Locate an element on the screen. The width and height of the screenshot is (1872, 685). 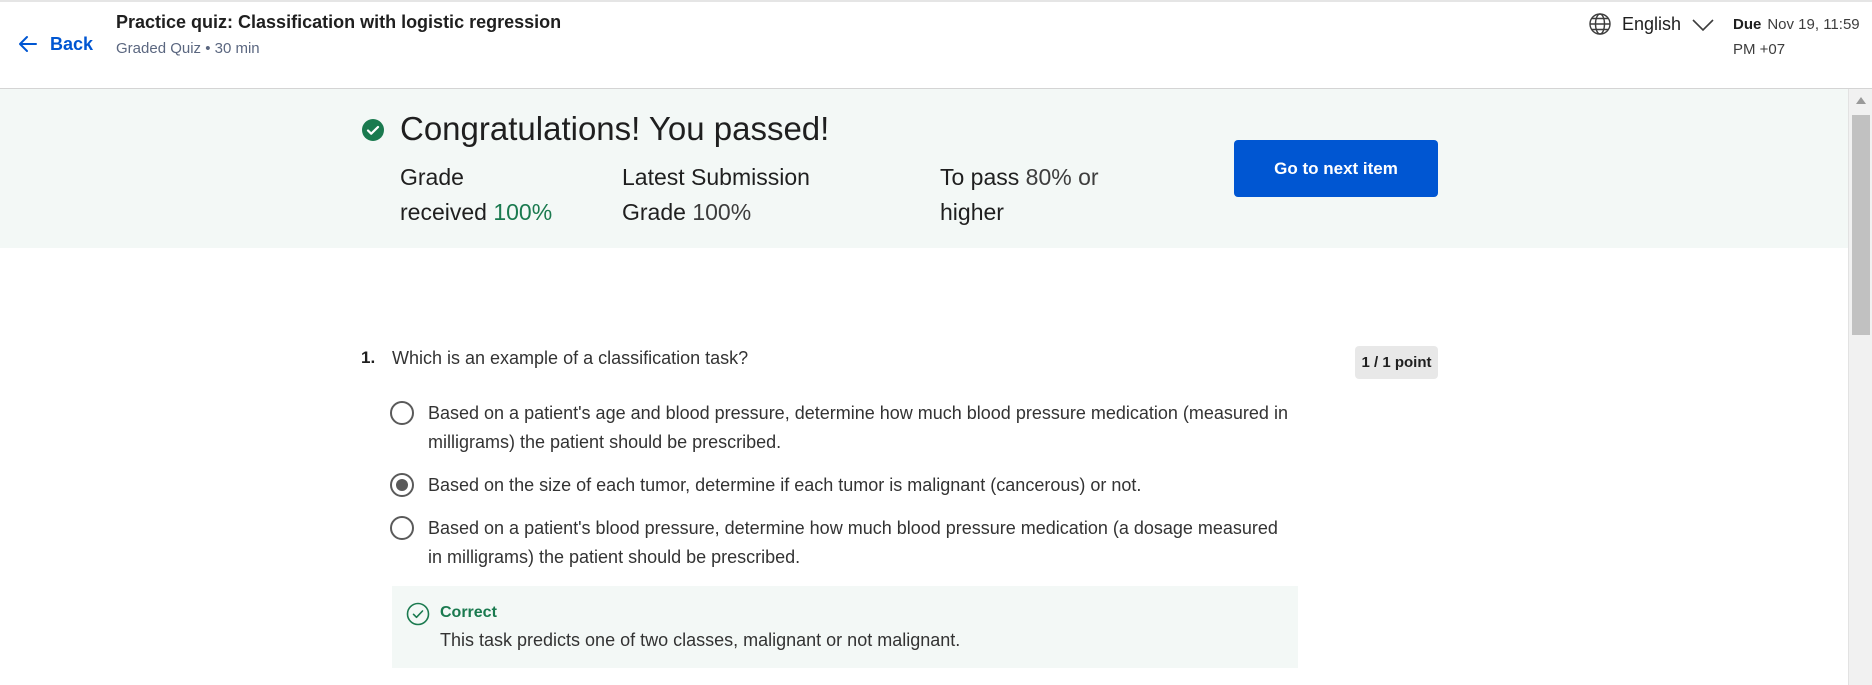
grade-value: 100% is located at coordinates (523, 212).